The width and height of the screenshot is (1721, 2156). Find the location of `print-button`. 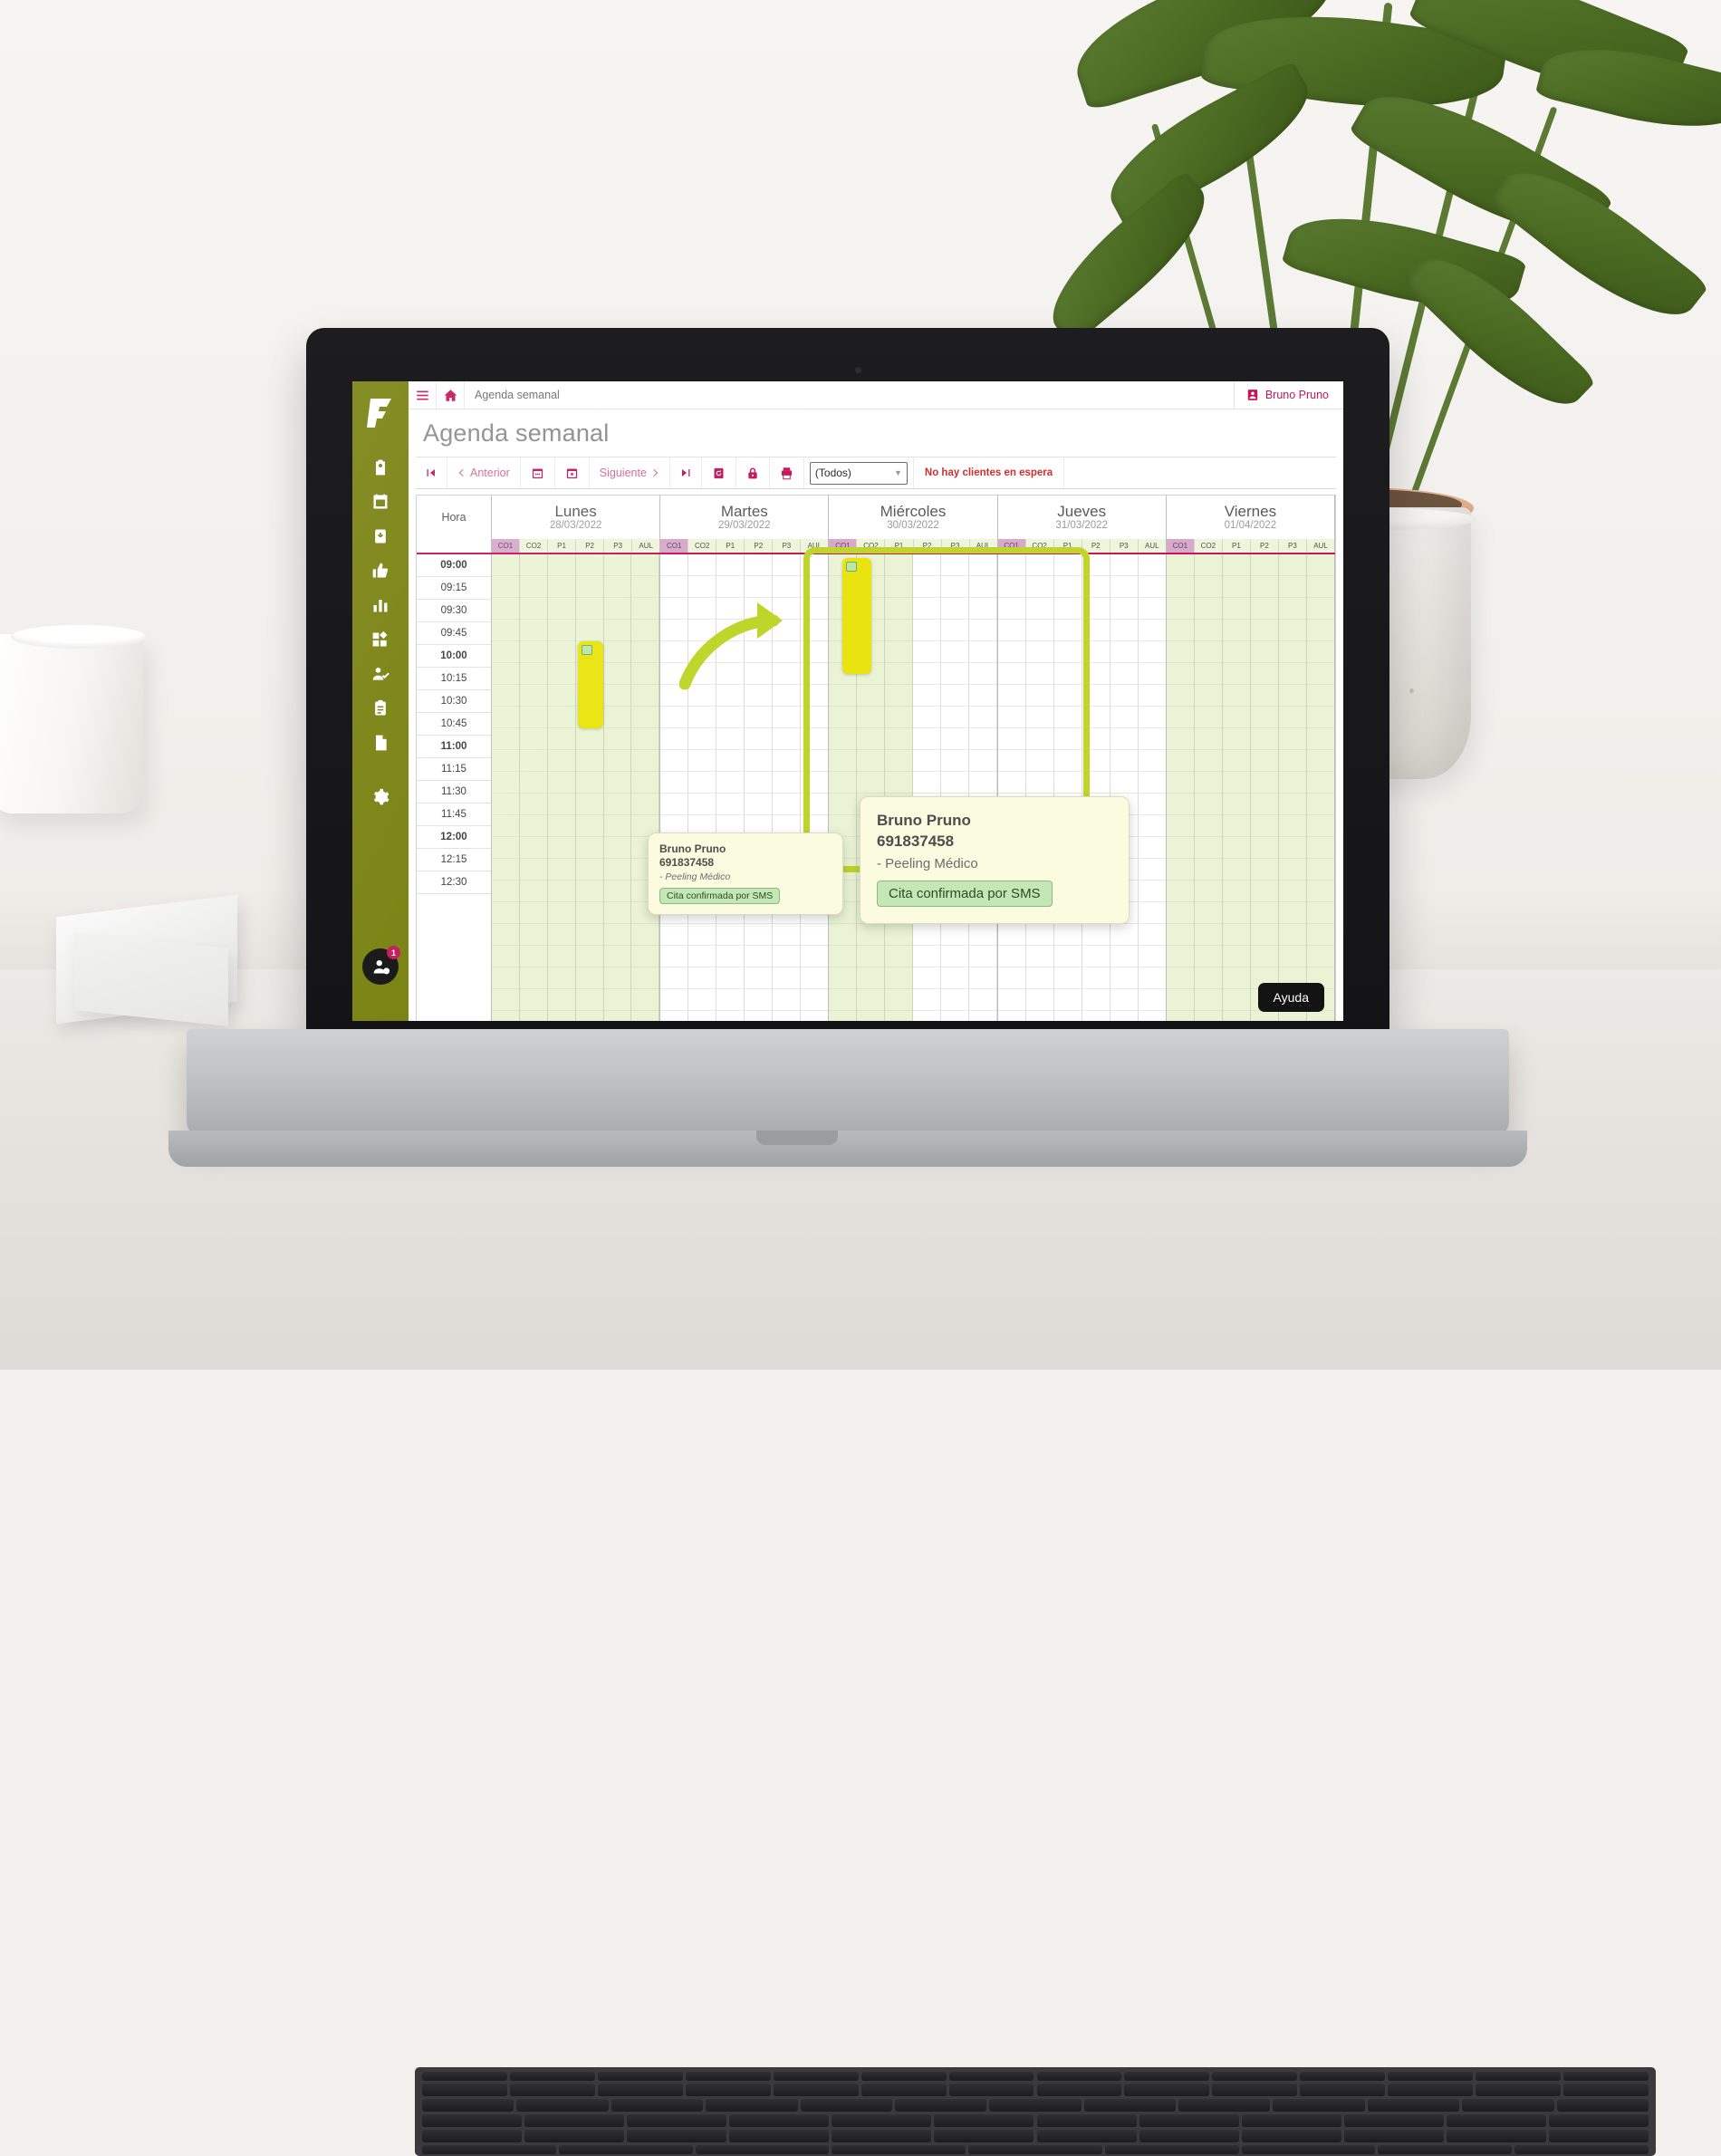

print-button is located at coordinates (787, 473).